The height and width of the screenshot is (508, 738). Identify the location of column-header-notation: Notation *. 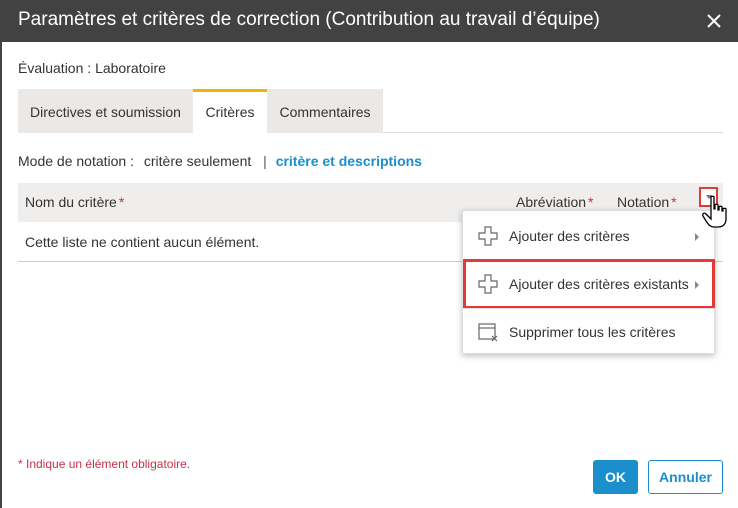
(647, 202).